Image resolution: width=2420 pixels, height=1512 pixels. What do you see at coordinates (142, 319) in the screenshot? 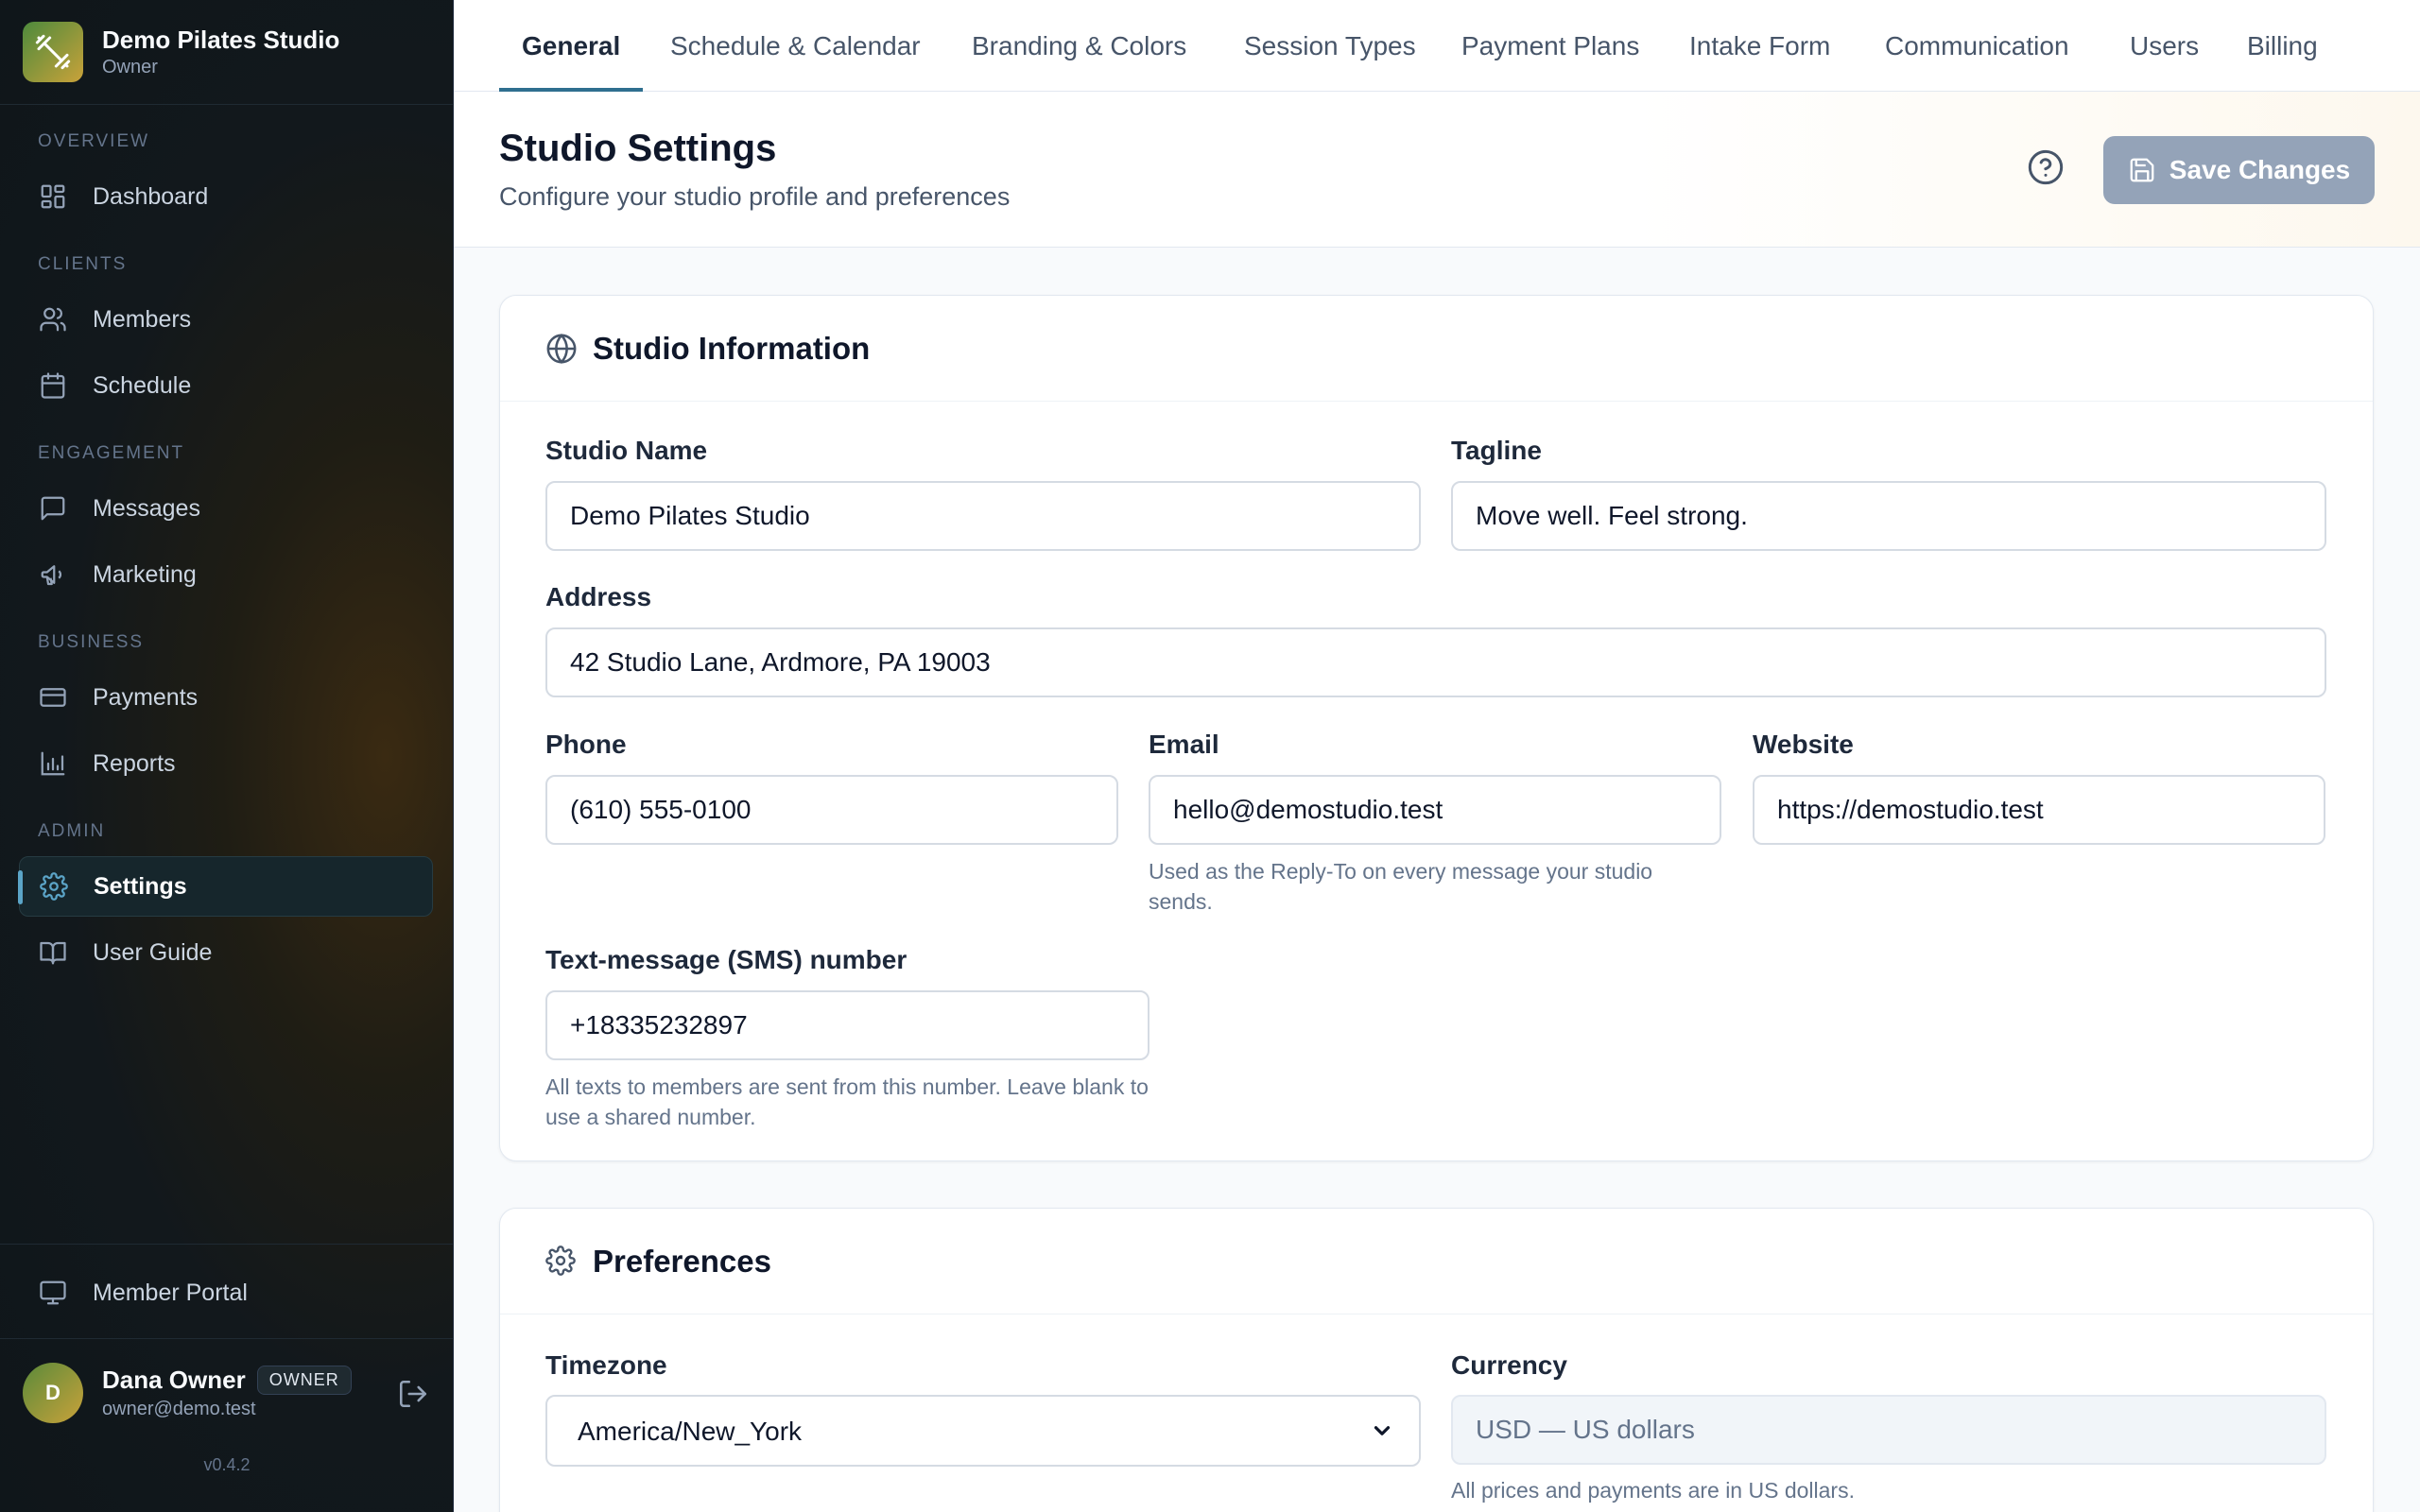
I see `sidebar-item-label: Members` at bounding box center [142, 319].